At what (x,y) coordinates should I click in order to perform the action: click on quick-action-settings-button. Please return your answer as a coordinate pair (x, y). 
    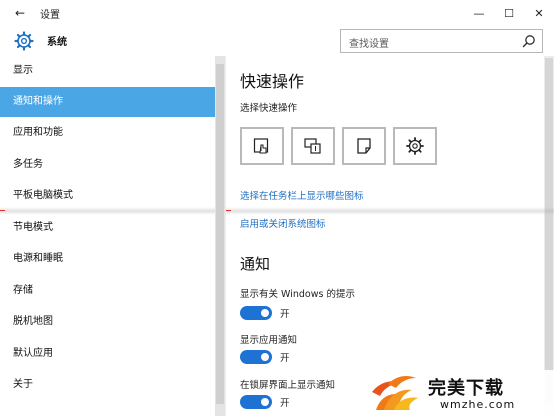
    Looking at the image, I should click on (415, 146).